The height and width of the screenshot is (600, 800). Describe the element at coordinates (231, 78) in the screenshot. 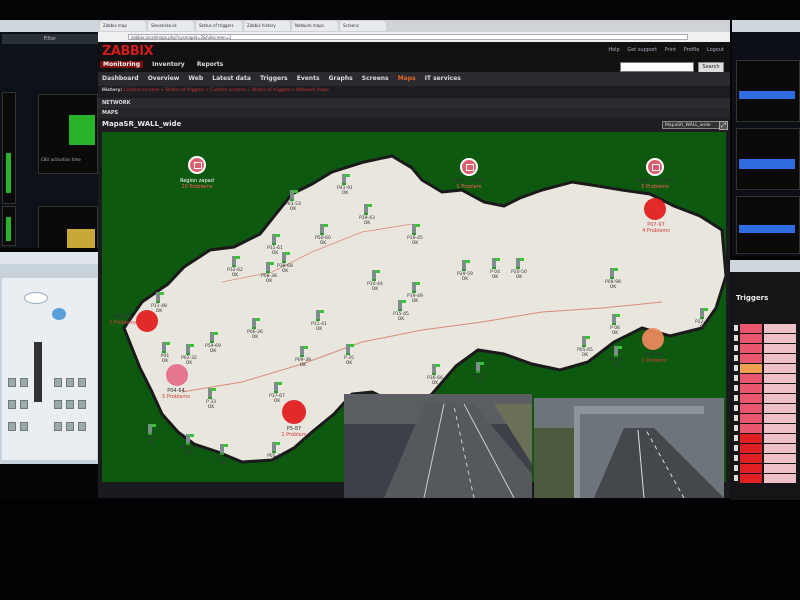

I see `submenu-latest-data: Latest data` at that location.